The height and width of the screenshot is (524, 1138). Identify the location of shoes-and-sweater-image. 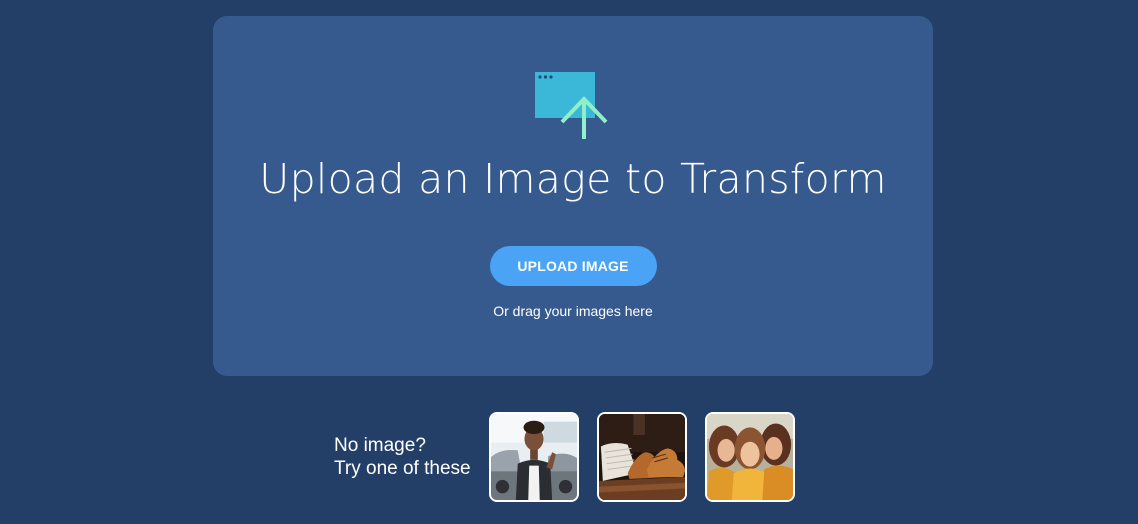
(641, 457).